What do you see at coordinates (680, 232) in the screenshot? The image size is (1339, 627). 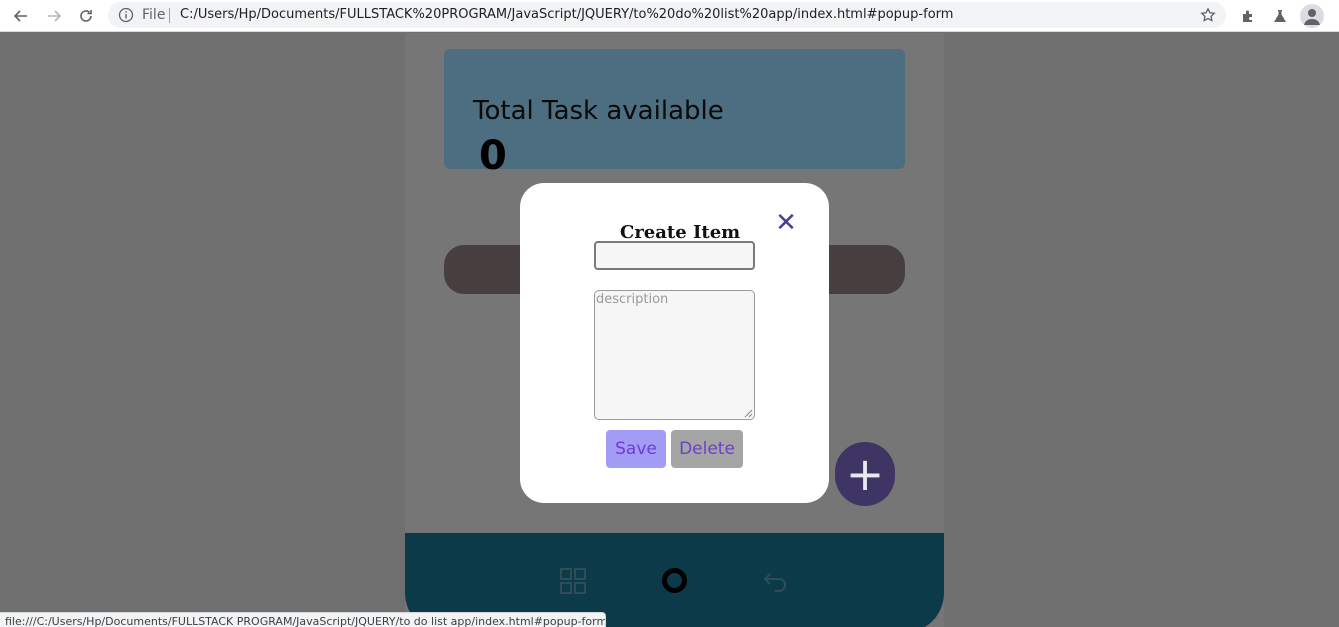 I see `modal-title: Create Item` at bounding box center [680, 232].